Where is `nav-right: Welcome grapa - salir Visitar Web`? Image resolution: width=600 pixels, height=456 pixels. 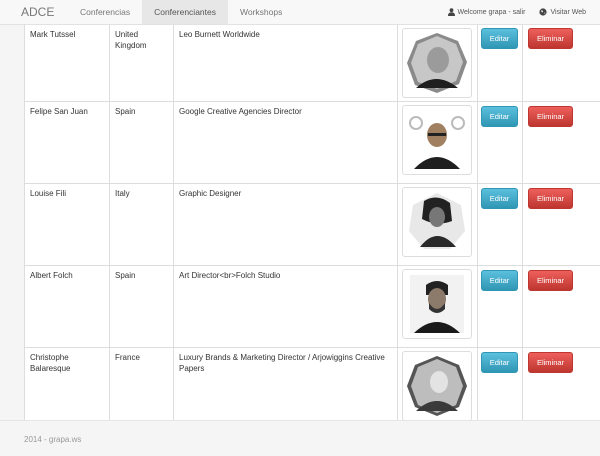
nav-right: Welcome grapa - salir Visitar Web is located at coordinates (517, 12).